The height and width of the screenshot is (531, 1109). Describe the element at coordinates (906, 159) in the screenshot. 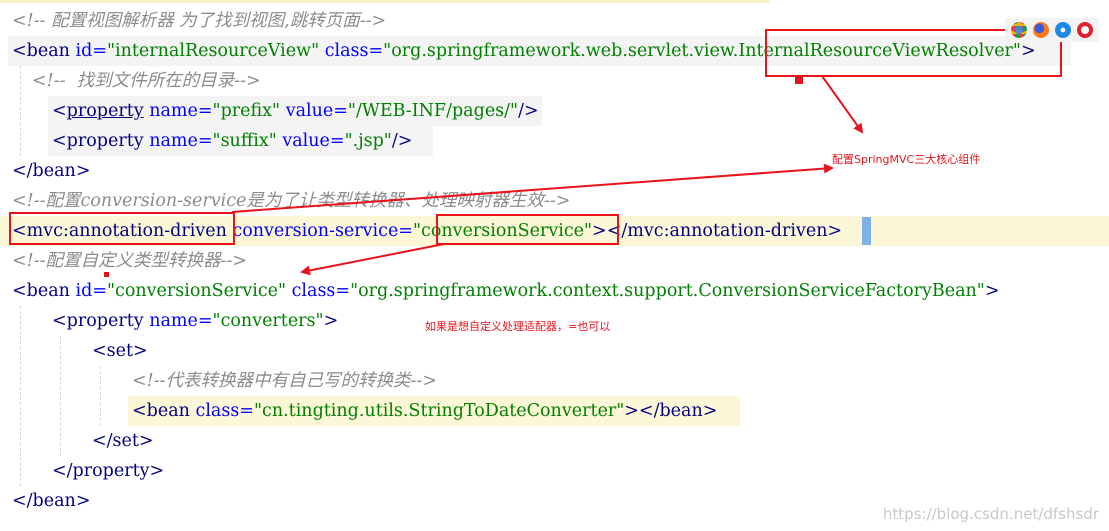

I see `annotation-note-core-components: 配置SpringMVC三大核心组件` at that location.